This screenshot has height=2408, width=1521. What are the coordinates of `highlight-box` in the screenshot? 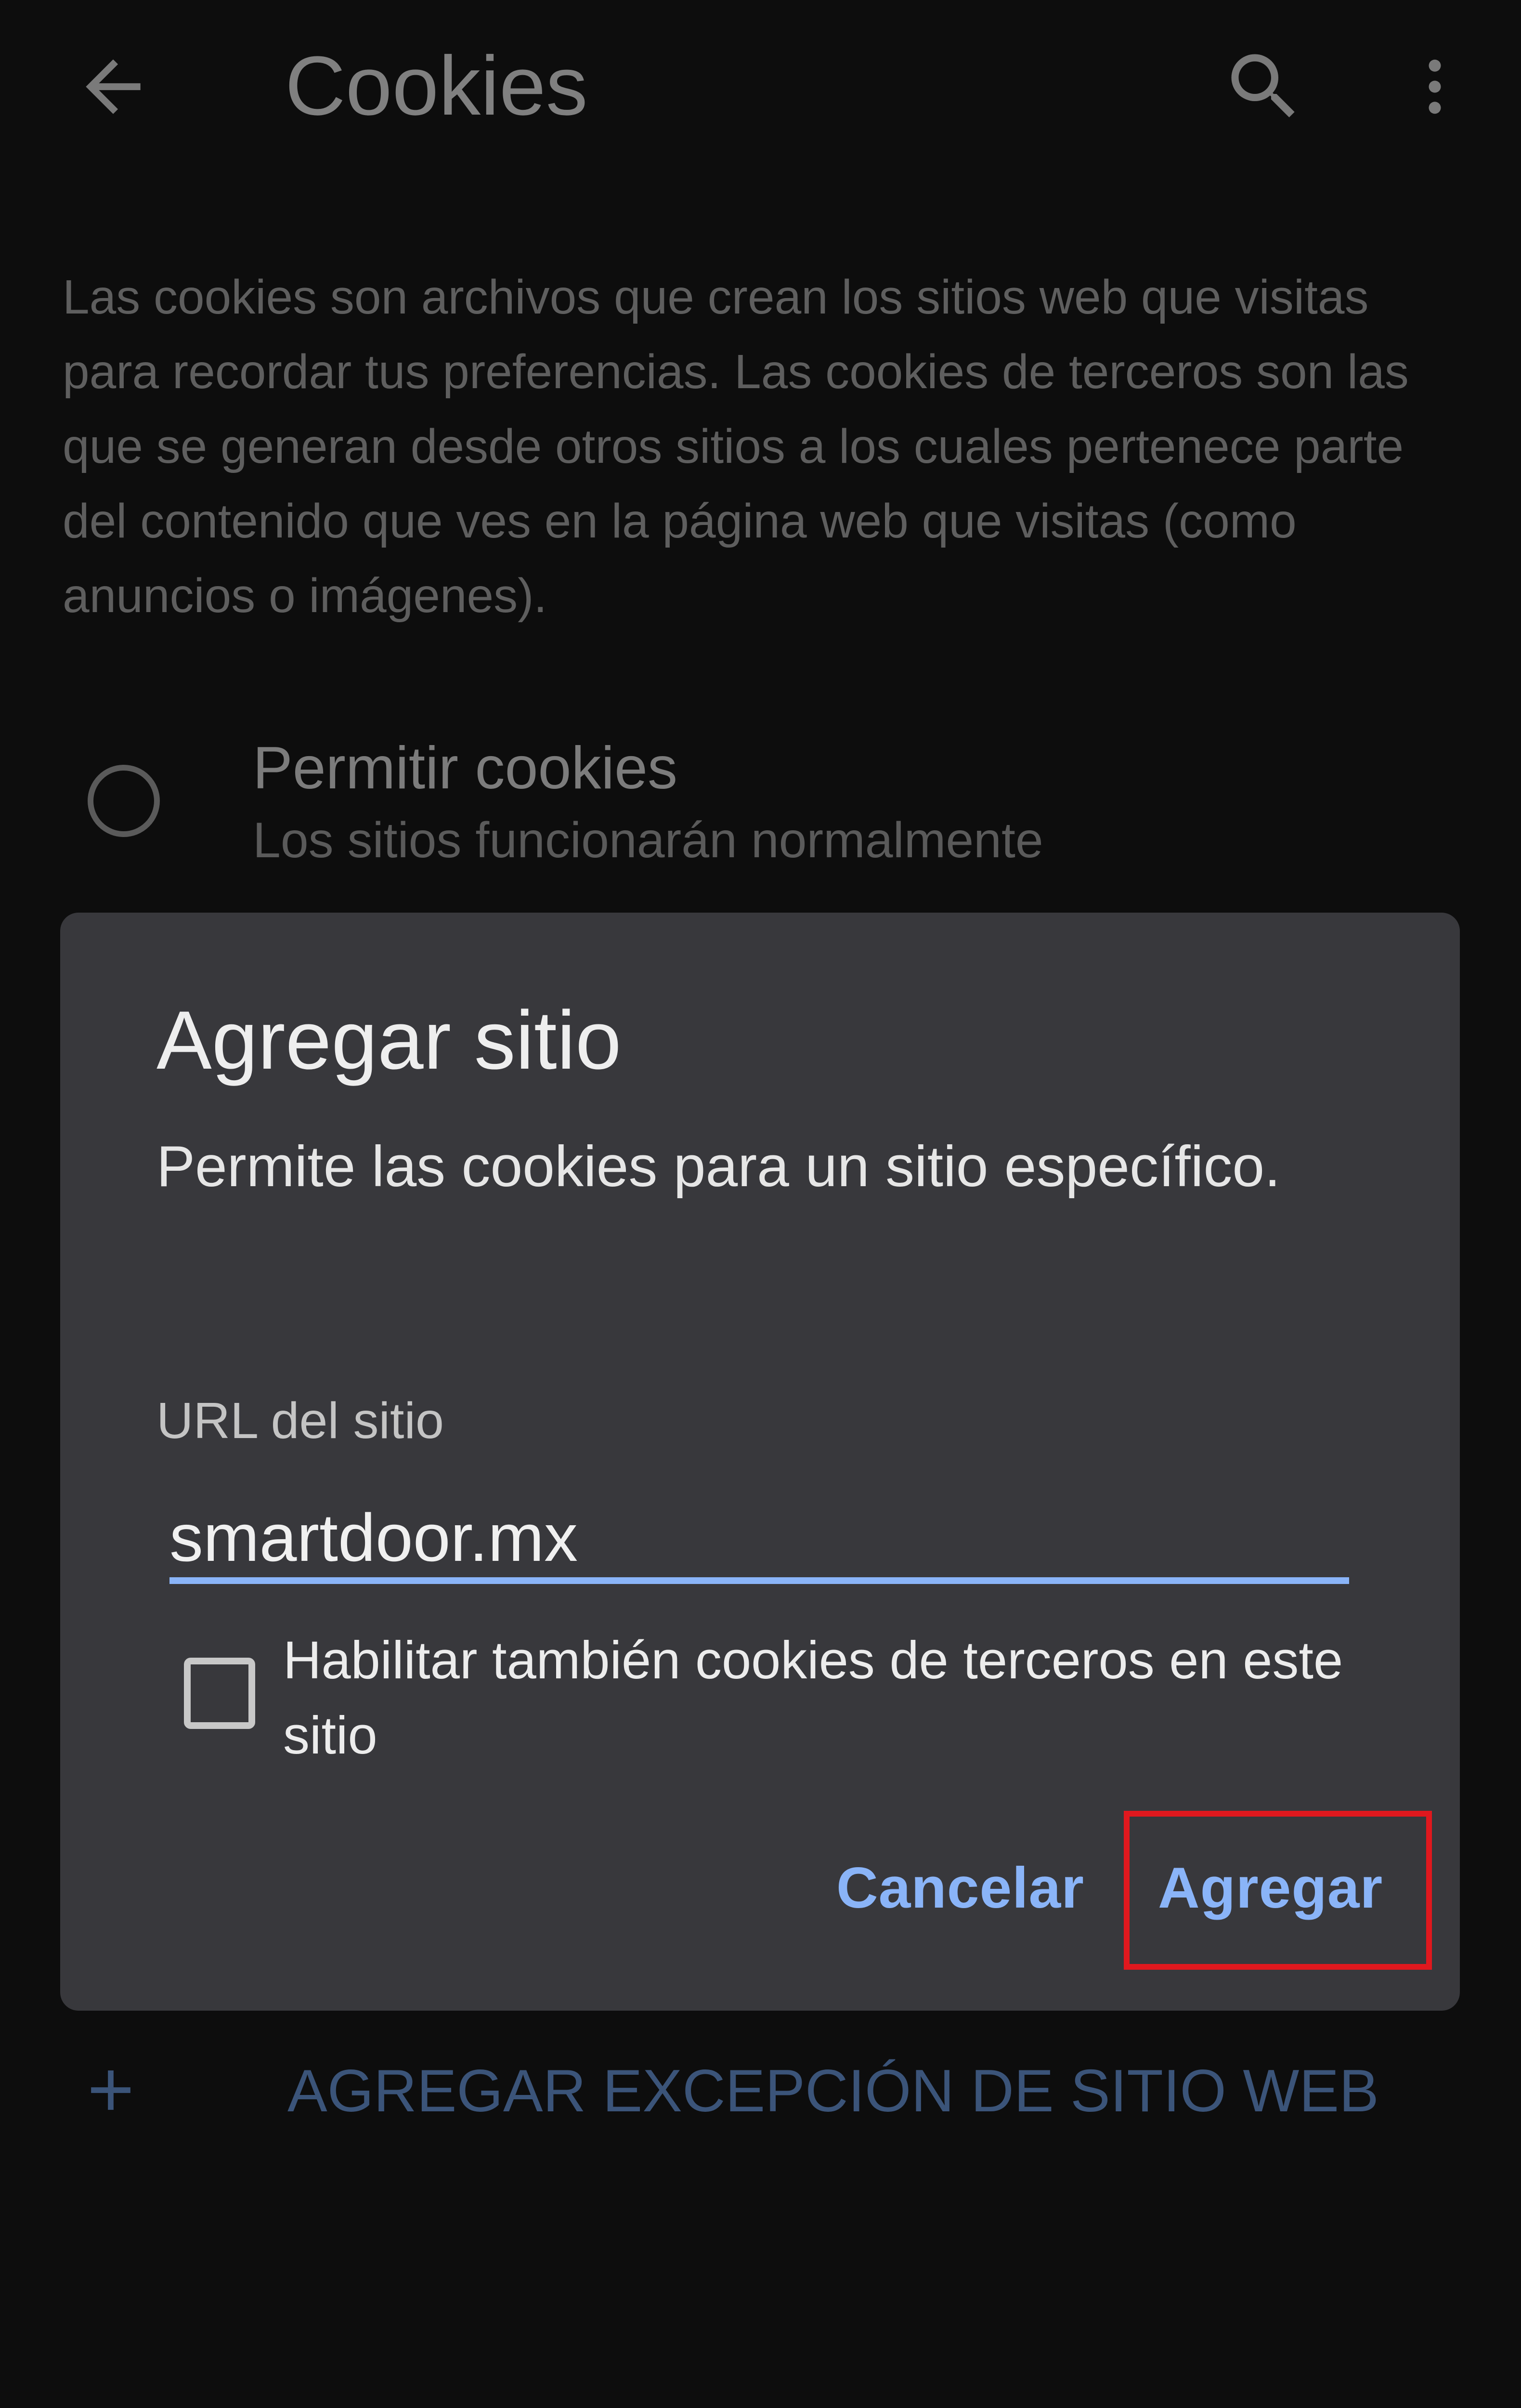 It's located at (1278, 1890).